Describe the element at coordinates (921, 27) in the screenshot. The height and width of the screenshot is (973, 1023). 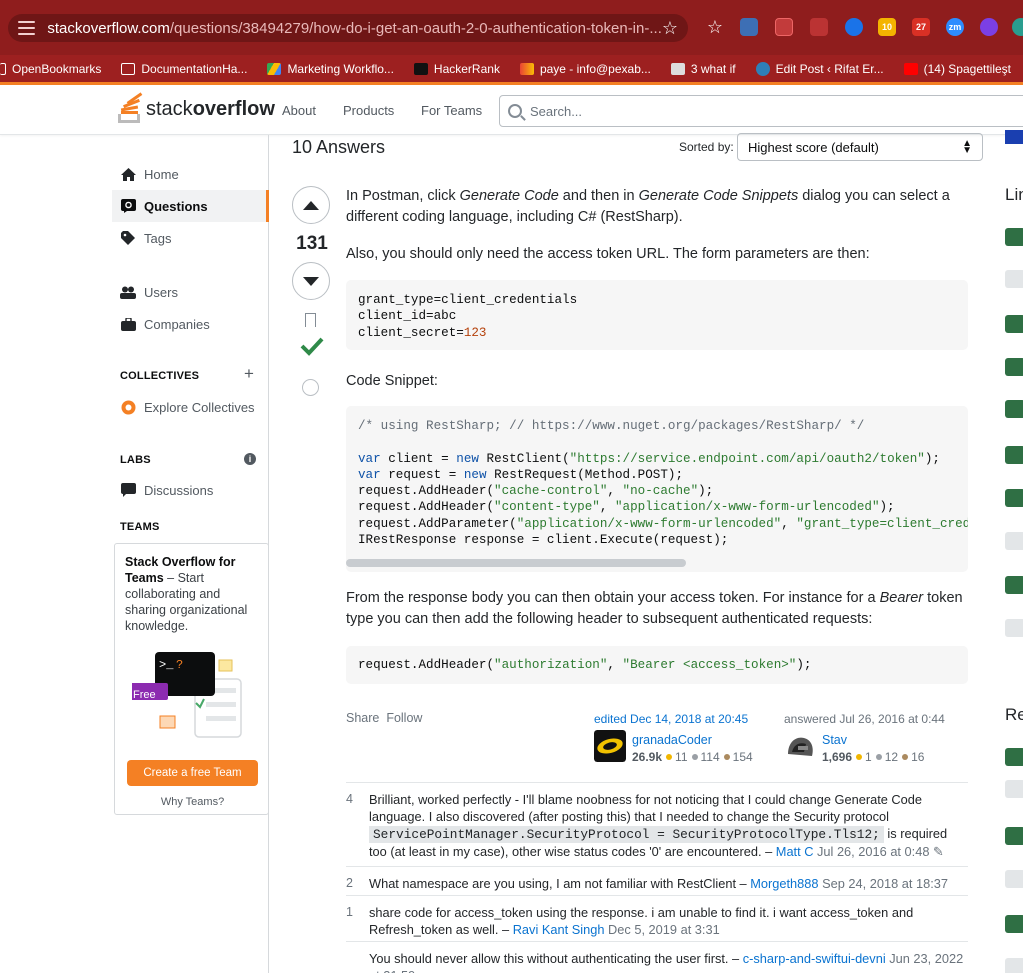
I see `extension-icon: 27` at that location.